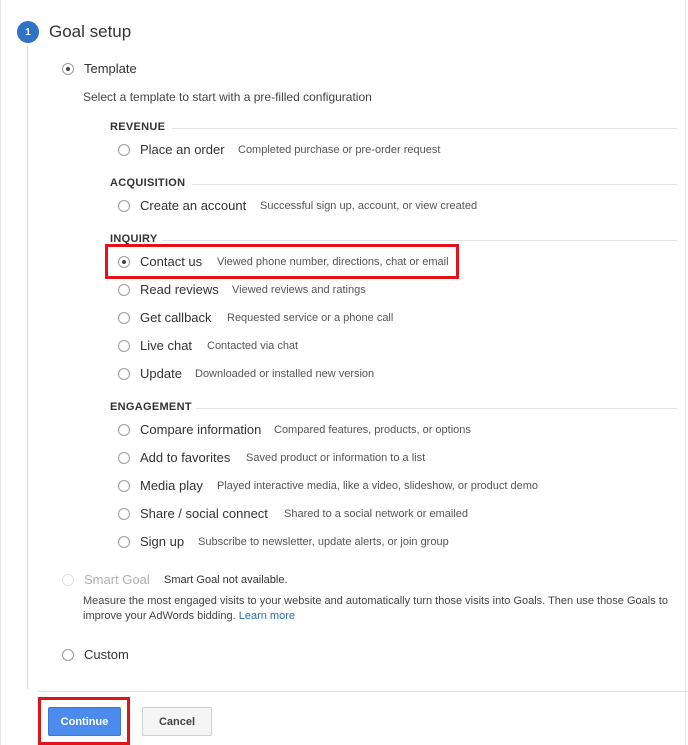 This screenshot has height=745, width=688. I want to click on update-desc: Downloaded or installed new version, so click(285, 374).